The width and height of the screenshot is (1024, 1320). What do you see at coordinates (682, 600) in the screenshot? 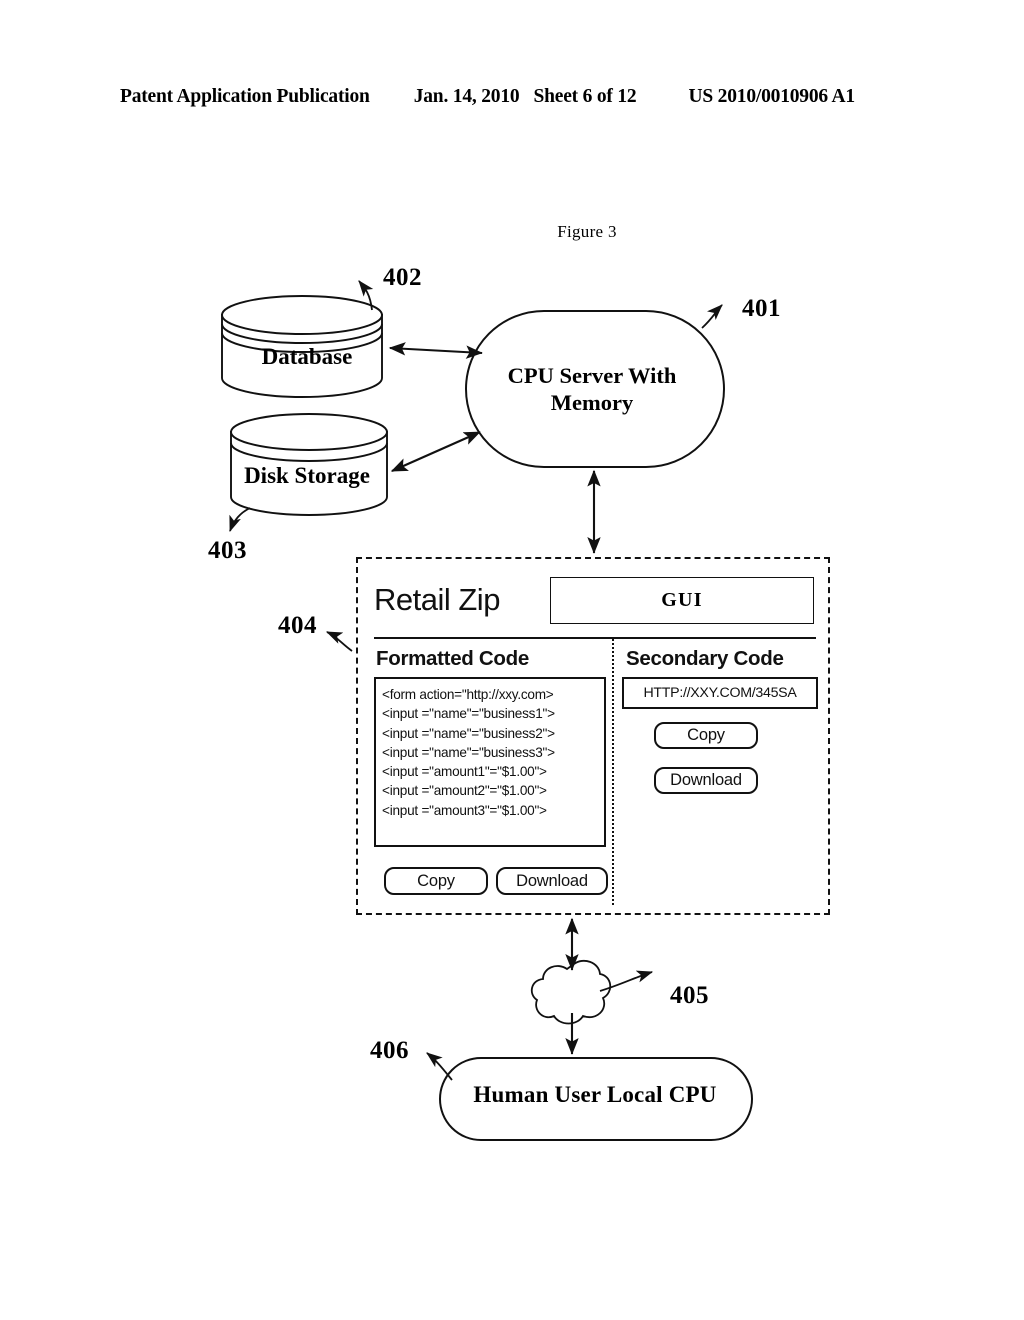
I see `gui-box: GUI` at bounding box center [682, 600].